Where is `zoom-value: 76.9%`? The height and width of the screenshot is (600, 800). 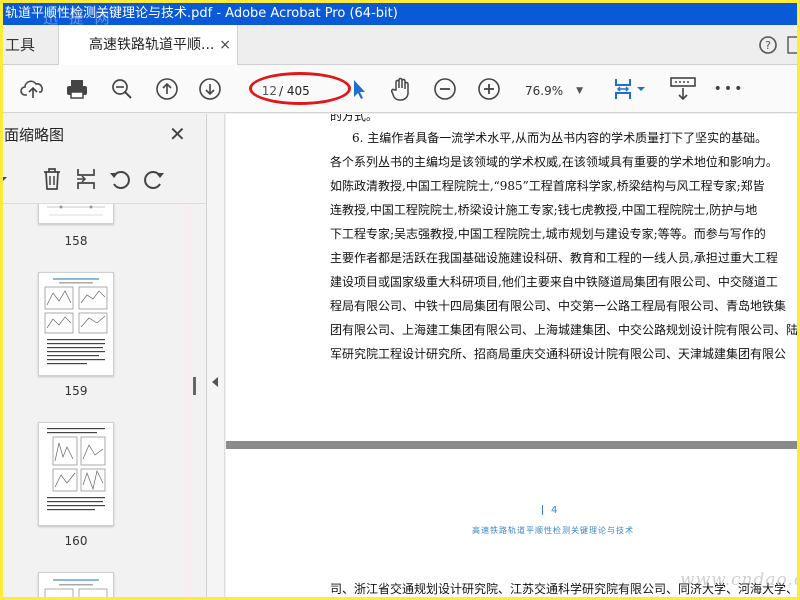 zoom-value: 76.9% is located at coordinates (544, 91).